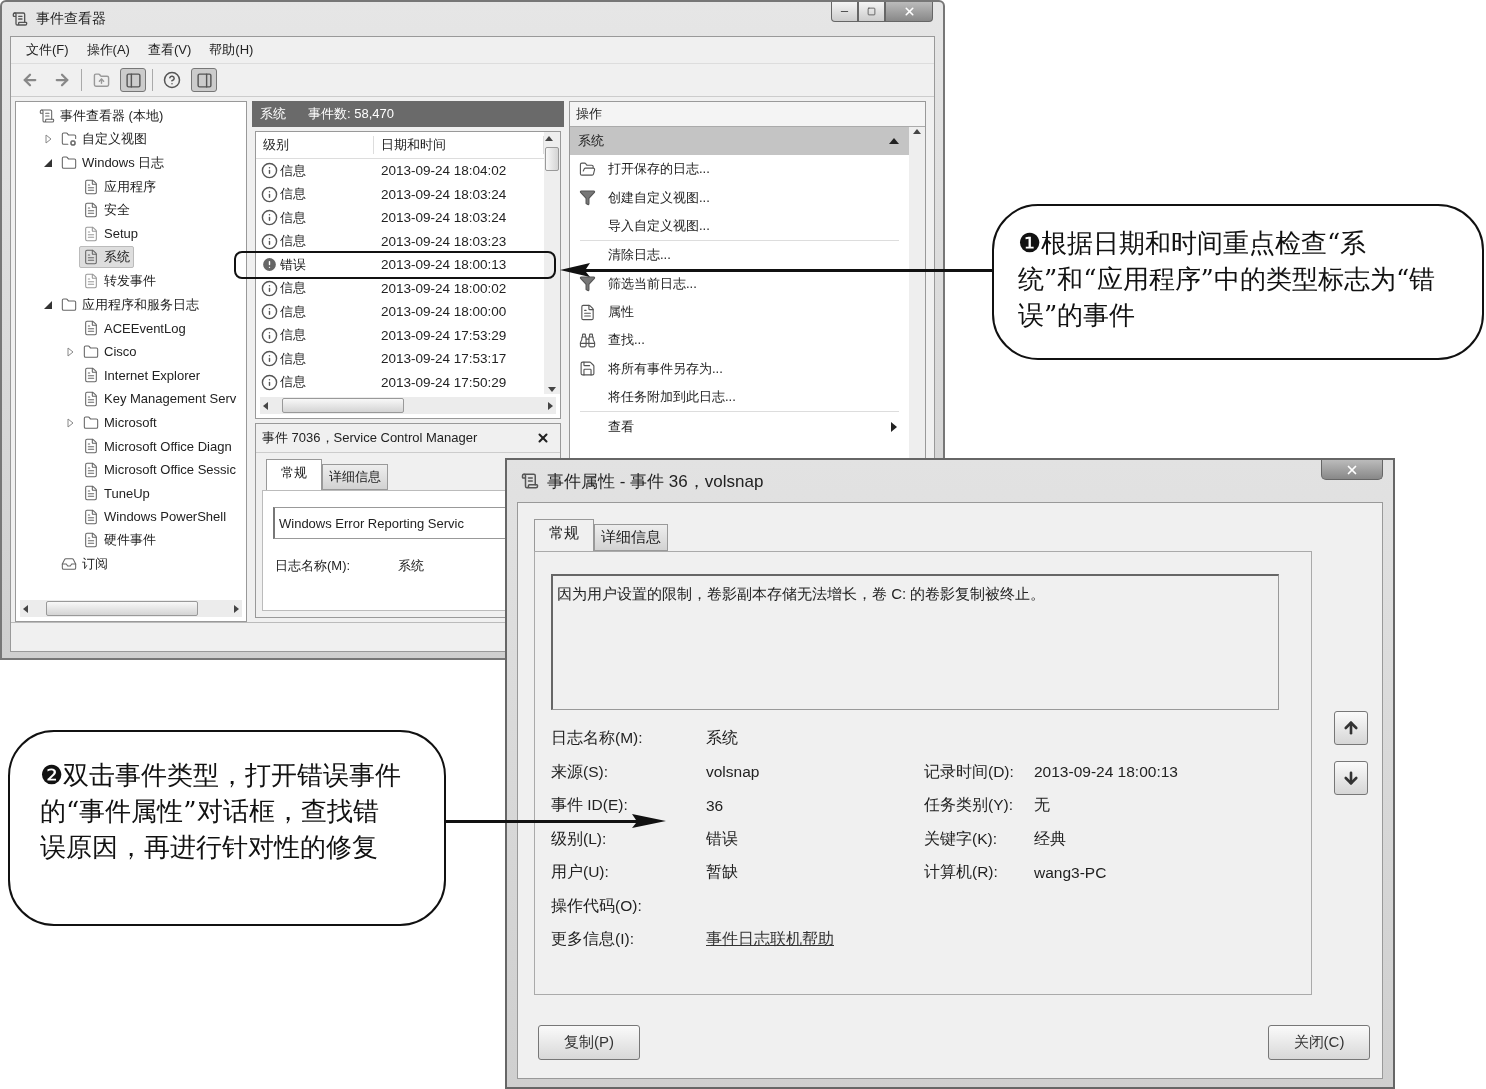  I want to click on section-header: 系统, so click(739, 141).